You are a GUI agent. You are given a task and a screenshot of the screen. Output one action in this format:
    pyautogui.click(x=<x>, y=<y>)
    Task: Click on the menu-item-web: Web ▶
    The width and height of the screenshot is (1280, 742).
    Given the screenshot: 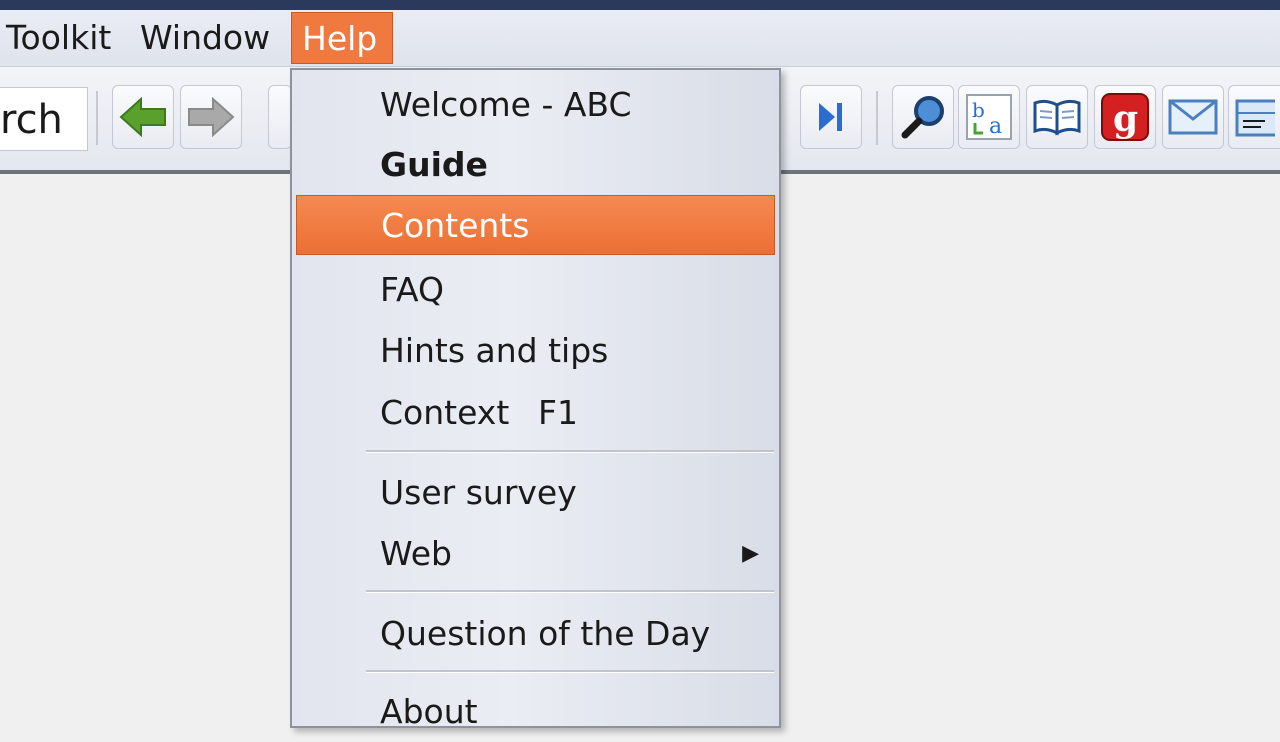 What is the action you would take?
    pyautogui.click(x=535, y=554)
    